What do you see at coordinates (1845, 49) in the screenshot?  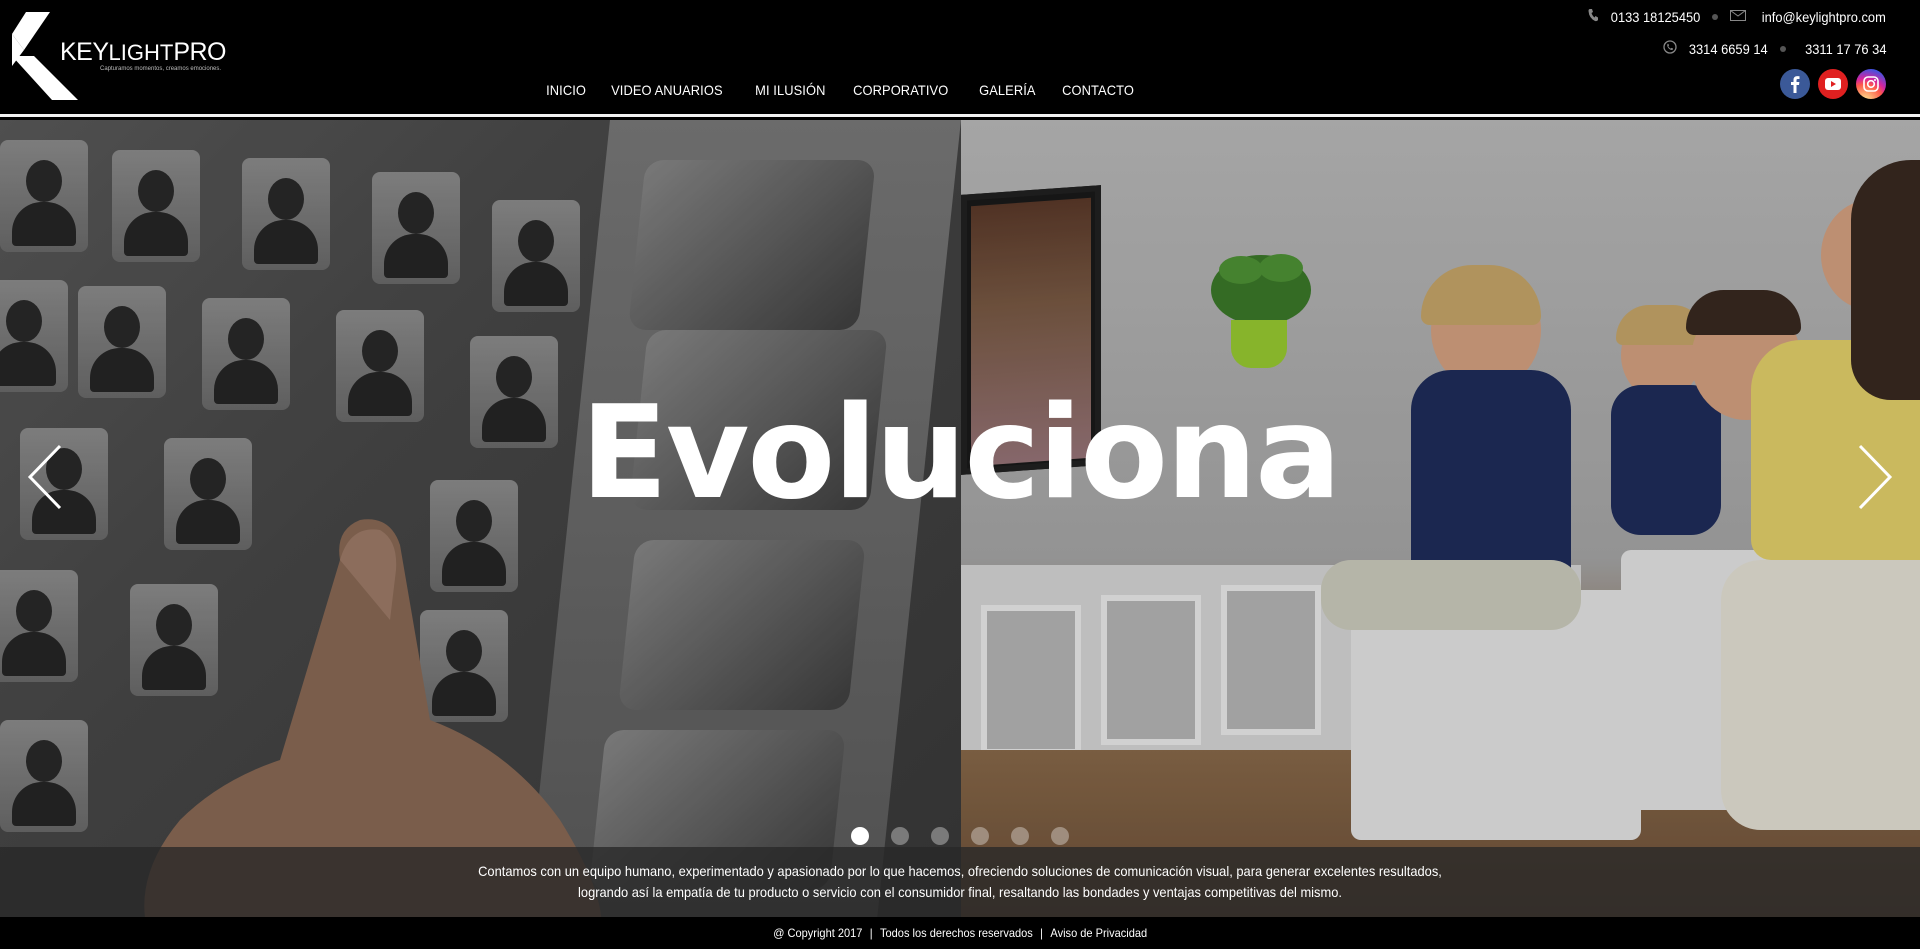 I see `whatsapp-number-2: 3311 17 76 34` at bounding box center [1845, 49].